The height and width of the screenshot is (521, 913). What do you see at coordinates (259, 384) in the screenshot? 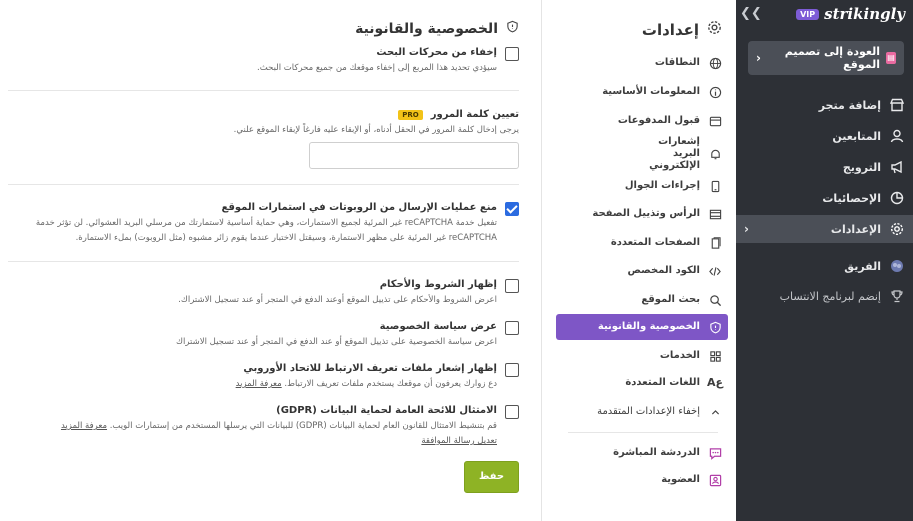
I see `cookie-learn-more-link: معرفة المزيد` at bounding box center [259, 384].